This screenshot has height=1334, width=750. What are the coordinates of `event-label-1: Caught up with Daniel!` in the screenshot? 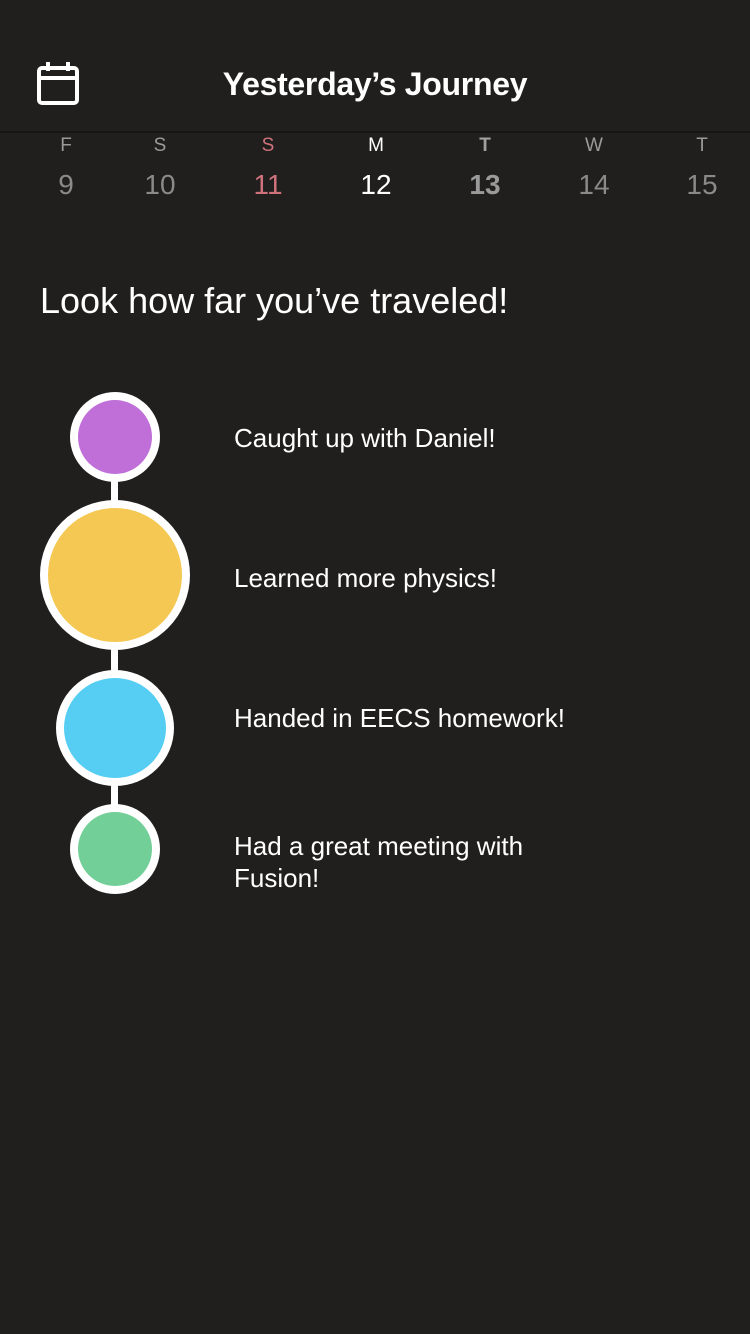 It's located at (365, 438).